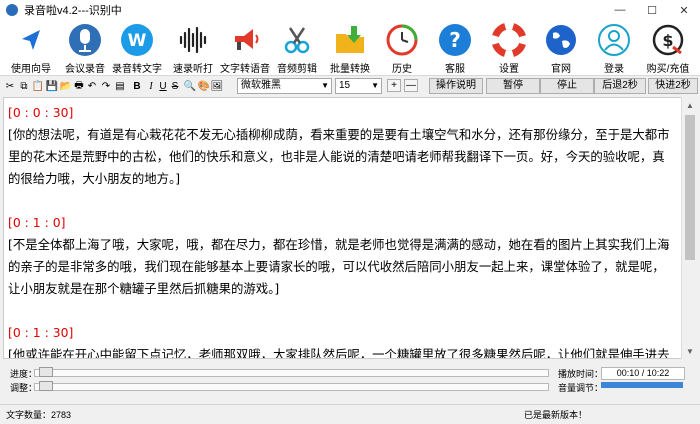 Image resolution: width=700 pixels, height=424 pixels. What do you see at coordinates (245, 69) in the screenshot?
I see `tool-label: 文字转语音` at bounding box center [245, 69].